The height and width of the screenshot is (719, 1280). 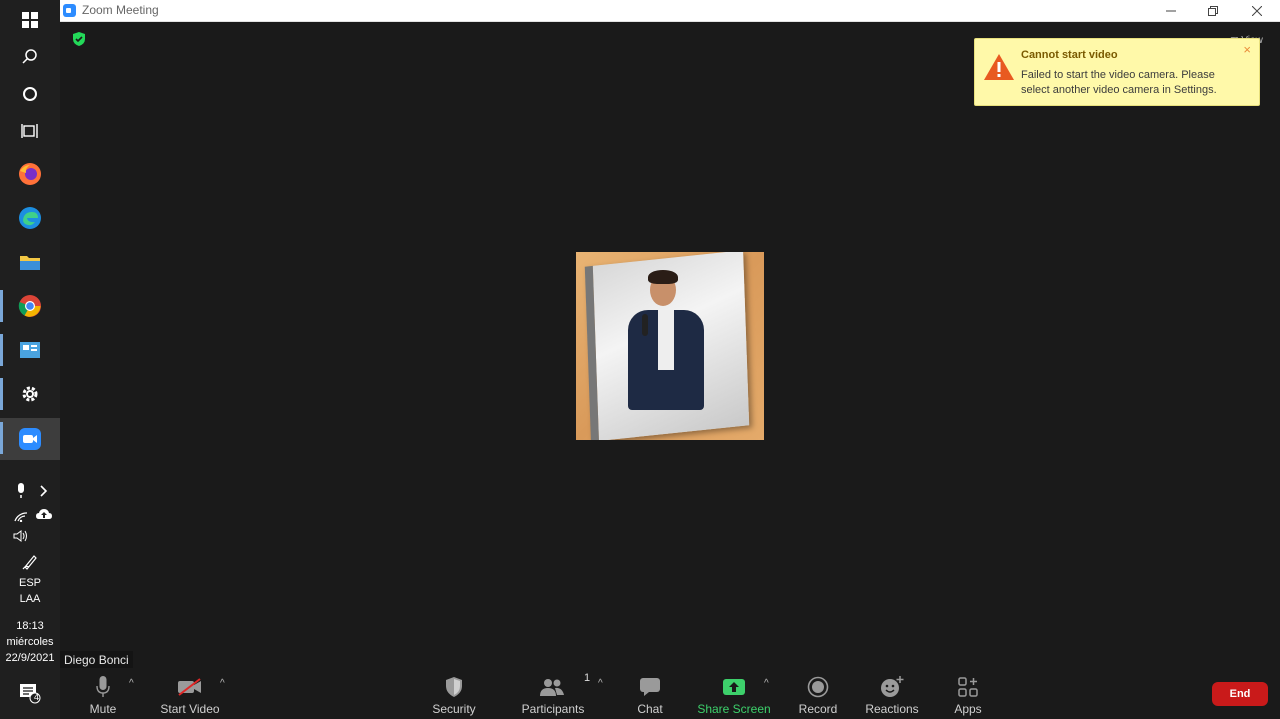 I want to click on control-panel-icon, so click(x=30, y=350).